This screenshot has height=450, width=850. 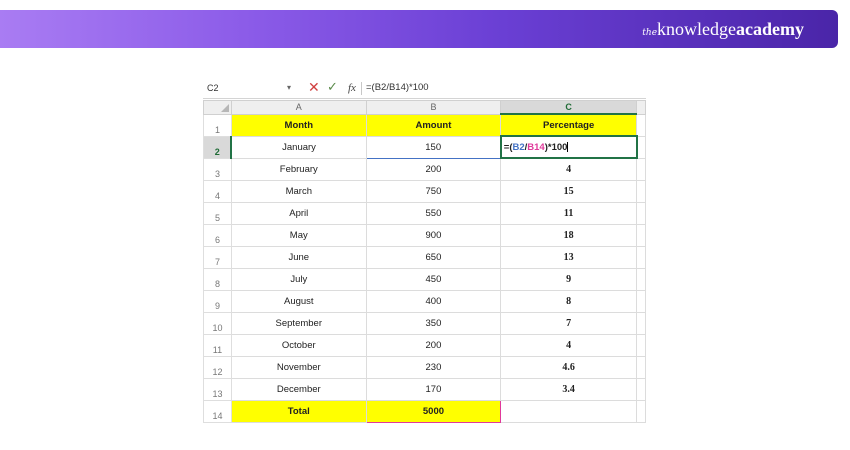 I want to click on check-icon: ✓, so click(x=332, y=87).